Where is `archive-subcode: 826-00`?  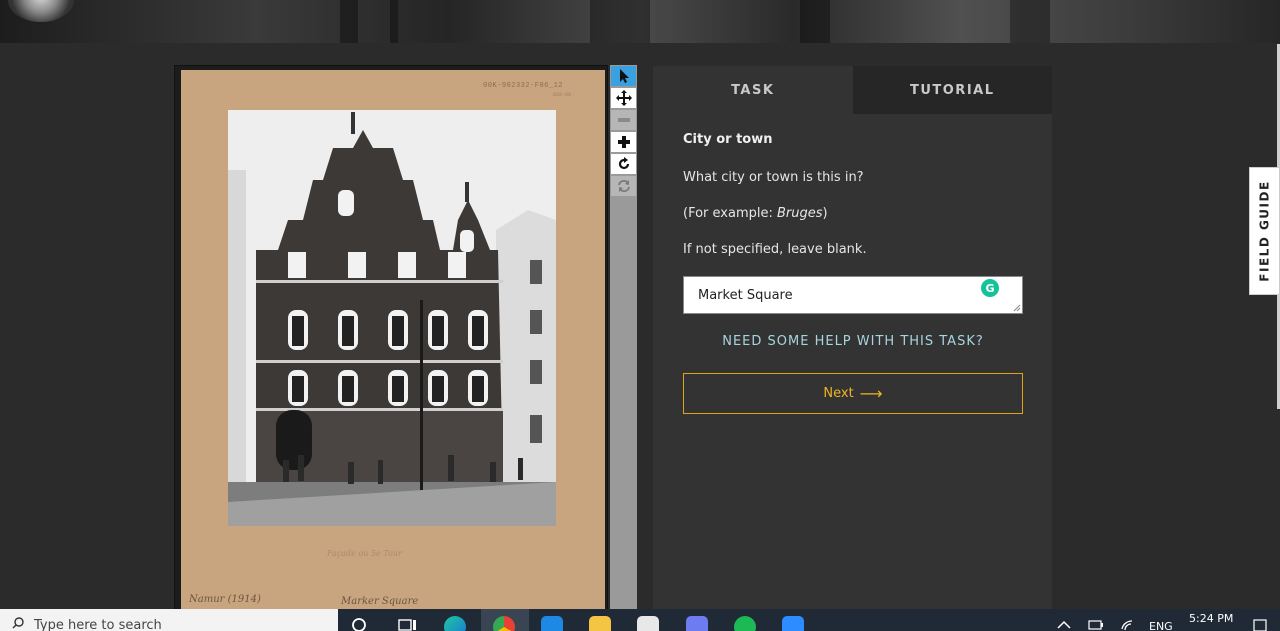 archive-subcode: 826-00 is located at coordinates (561, 95).